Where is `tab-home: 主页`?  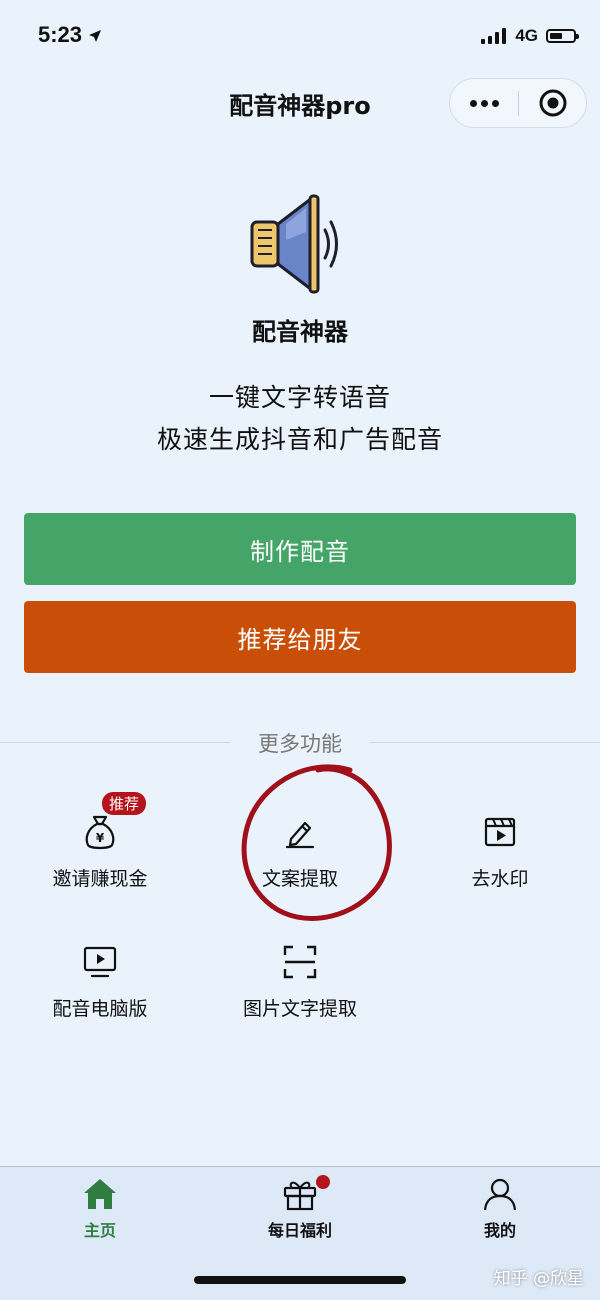 tab-home: 主页 is located at coordinates (100, 1209).